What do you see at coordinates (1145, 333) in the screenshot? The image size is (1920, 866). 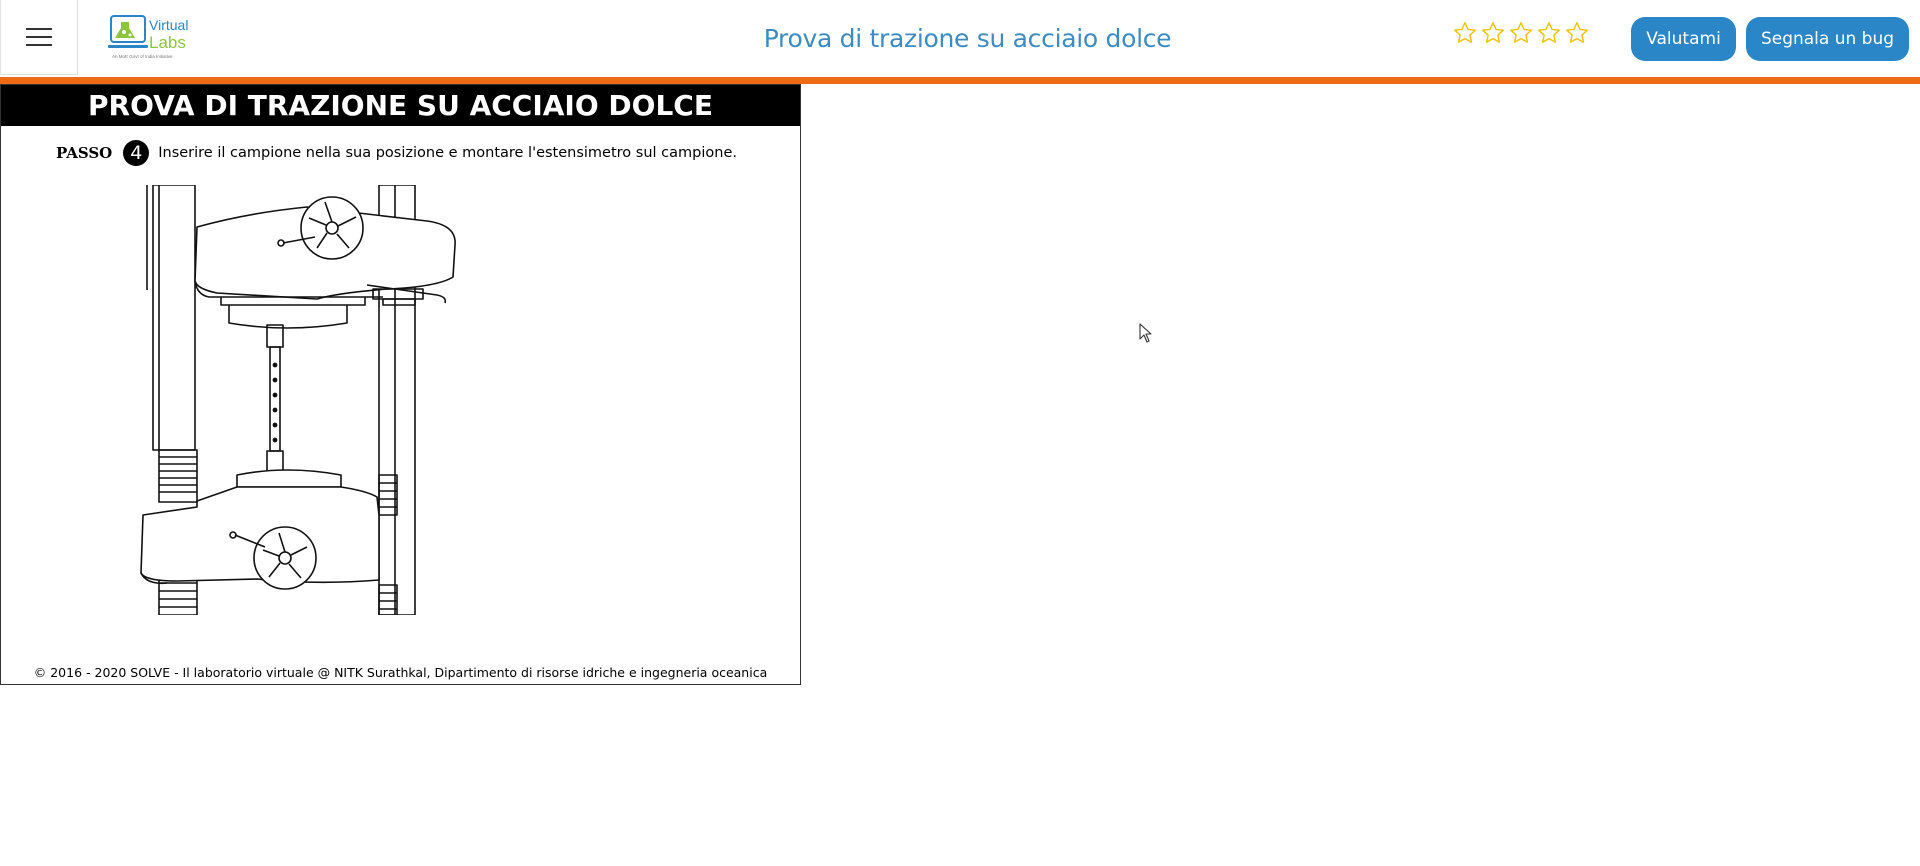 I see `mouse-cursor-icon` at bounding box center [1145, 333].